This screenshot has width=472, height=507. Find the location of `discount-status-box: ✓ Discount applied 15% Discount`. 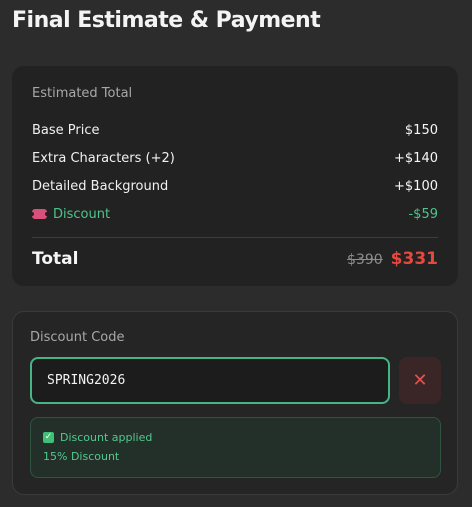

discount-status-box: ✓ Discount applied 15% Discount is located at coordinates (235, 447).